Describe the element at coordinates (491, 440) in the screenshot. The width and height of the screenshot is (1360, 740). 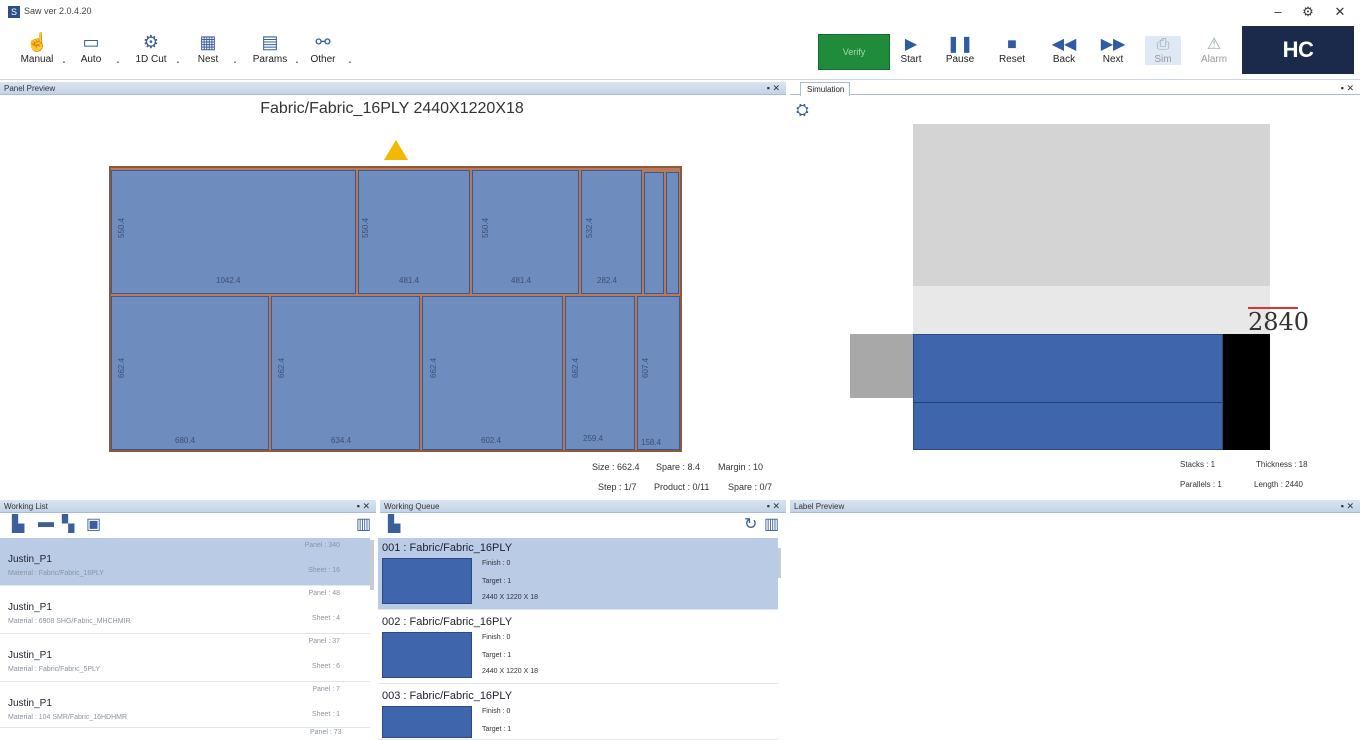
I see `part-8-width: 602.4` at that location.